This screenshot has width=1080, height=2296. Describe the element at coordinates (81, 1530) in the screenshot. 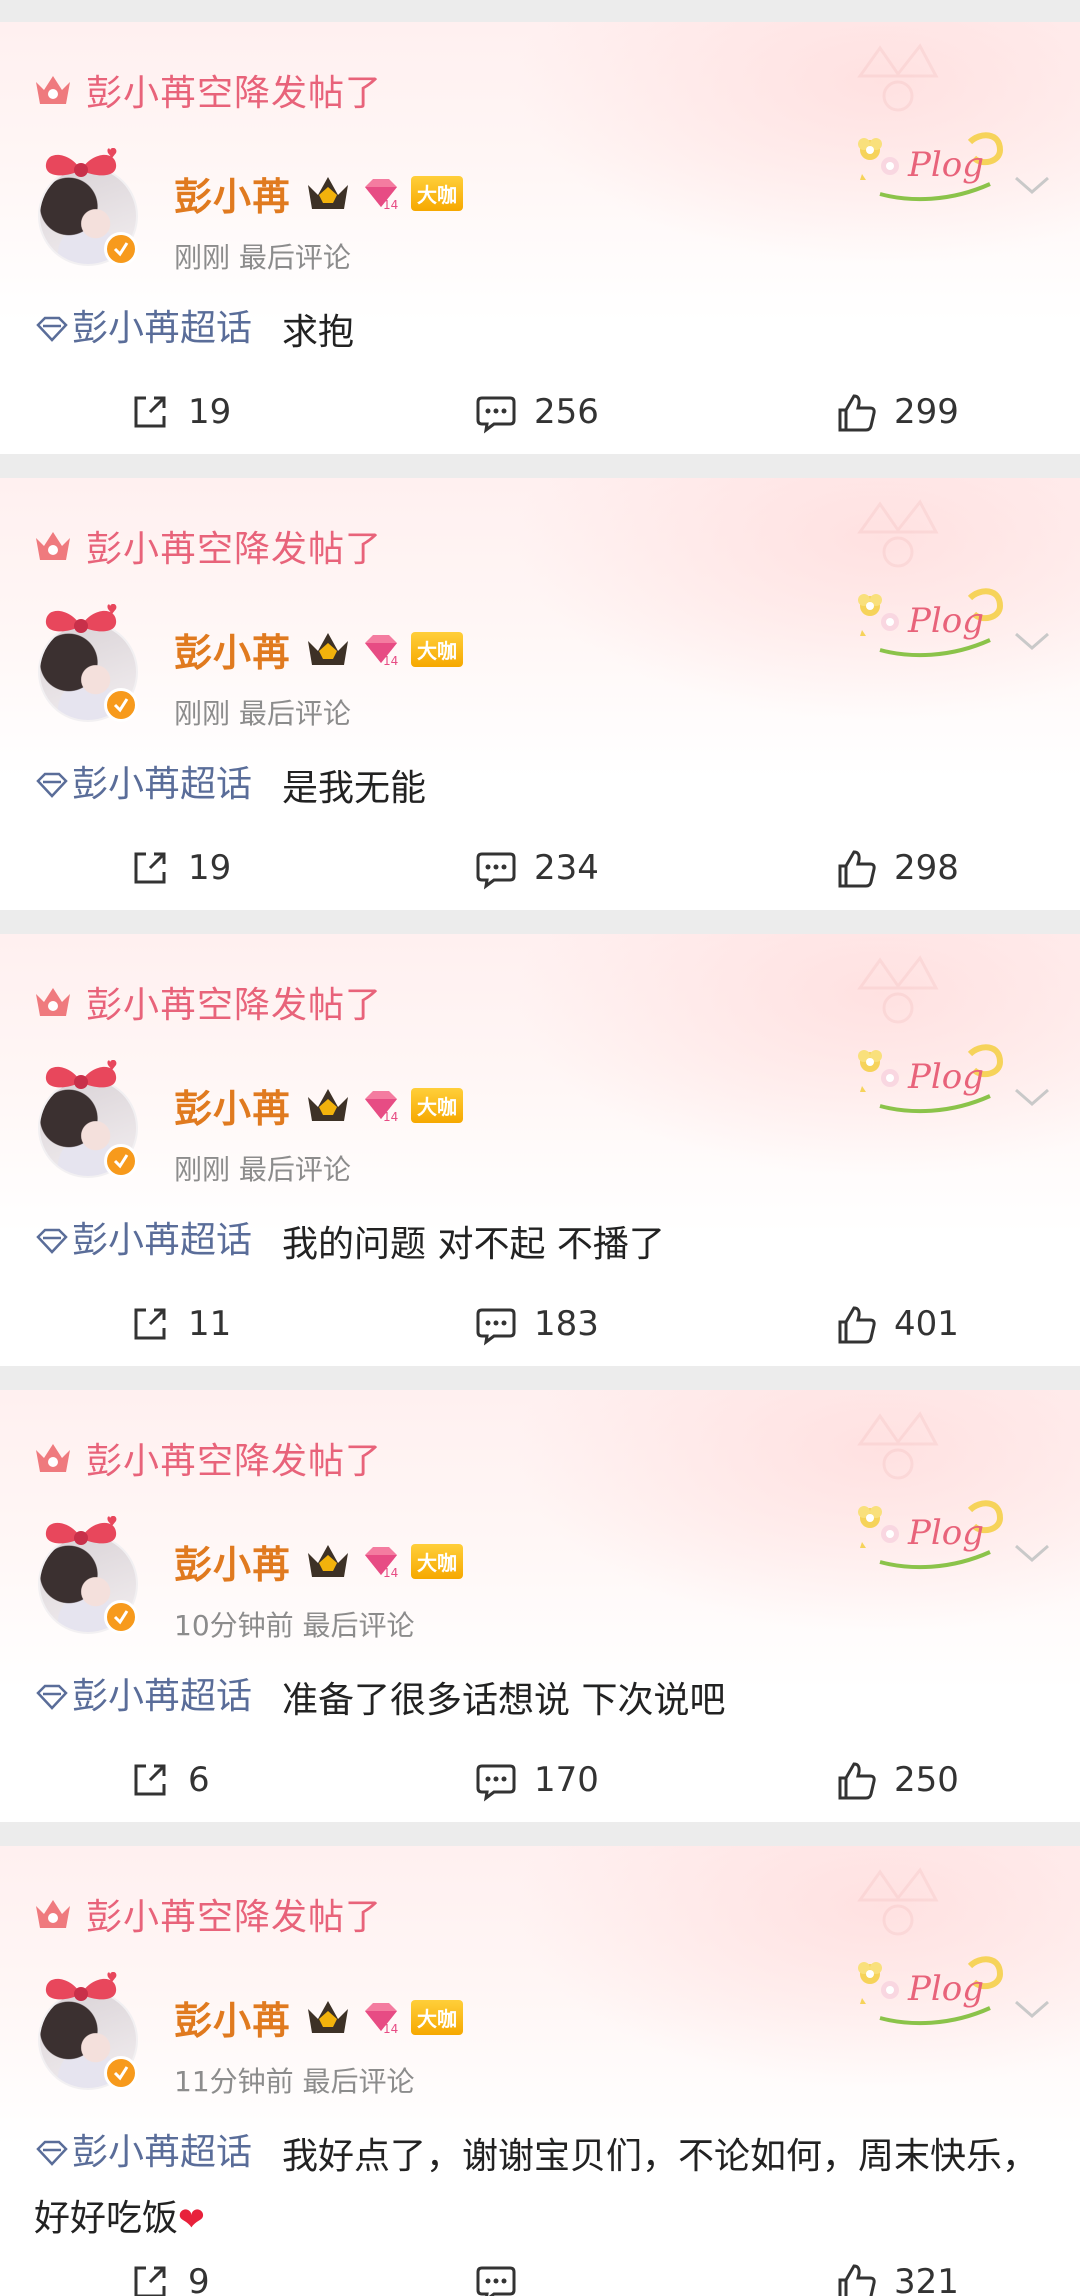

I see `bow-decoration-icon` at that location.